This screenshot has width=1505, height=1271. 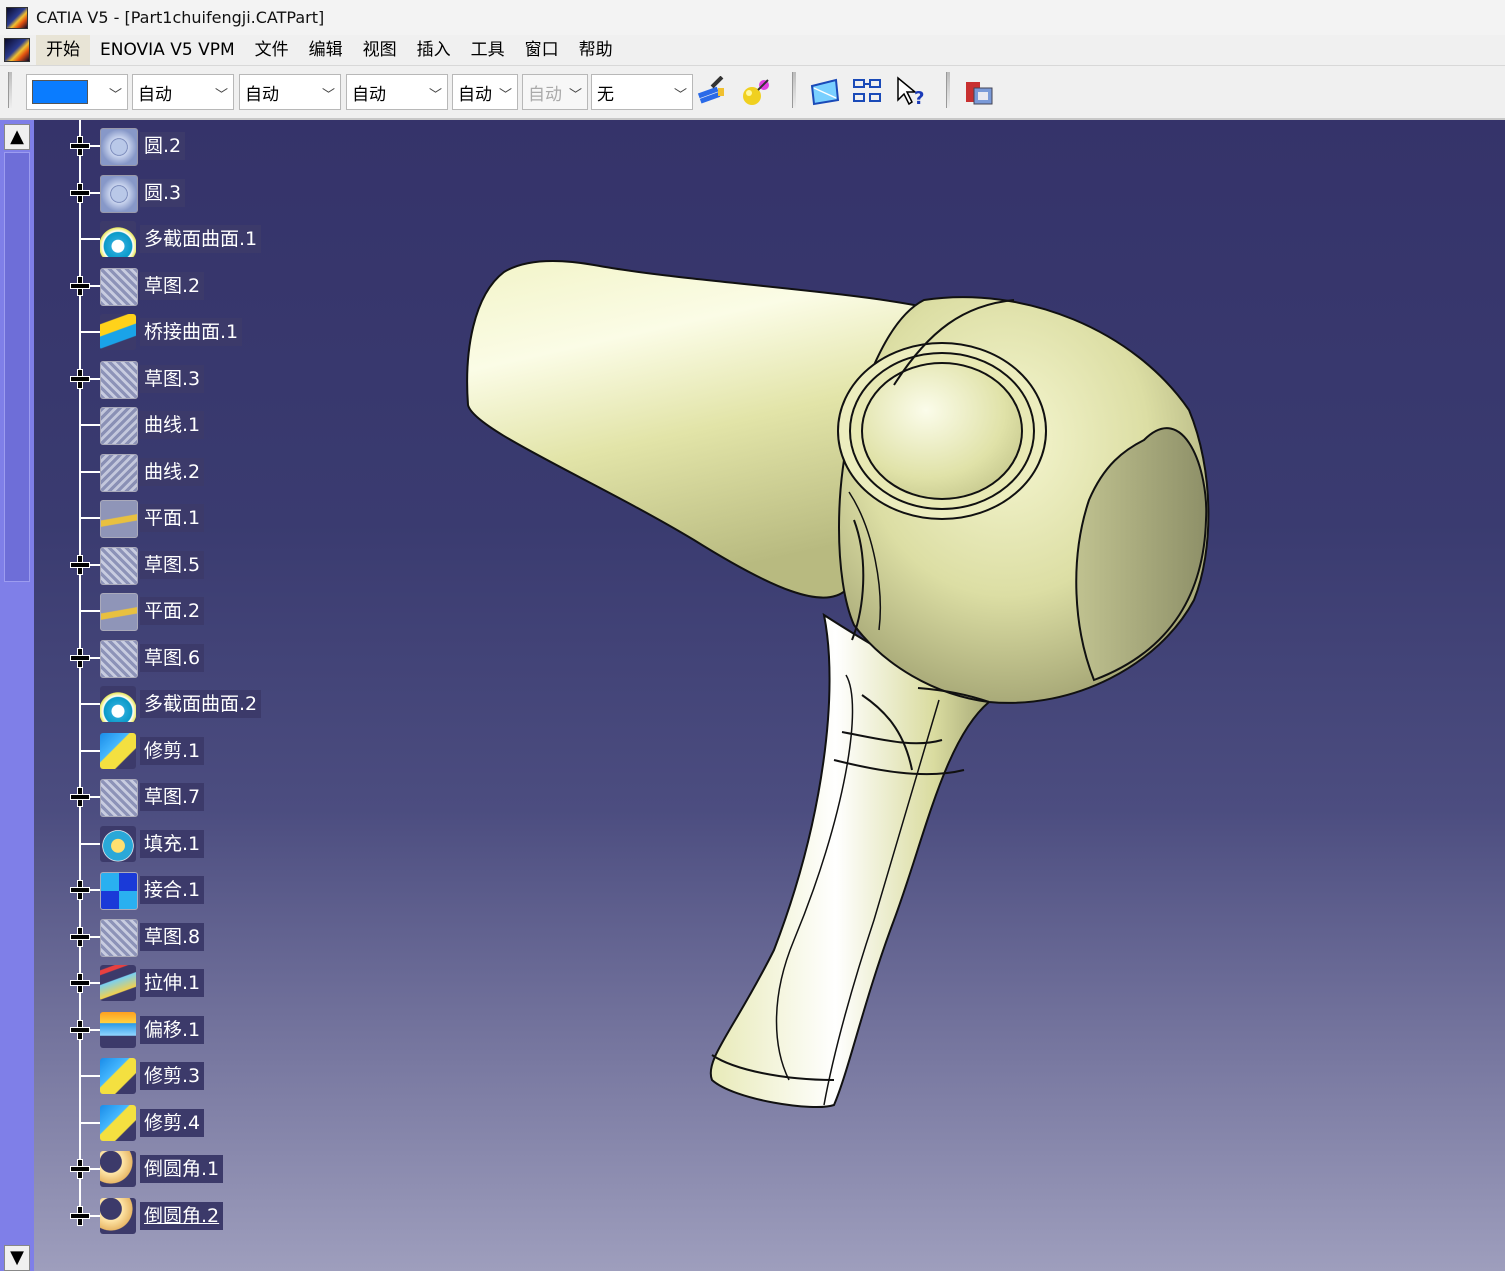 What do you see at coordinates (172, 285) in the screenshot?
I see `tree-node-label: 草图.2` at bounding box center [172, 285].